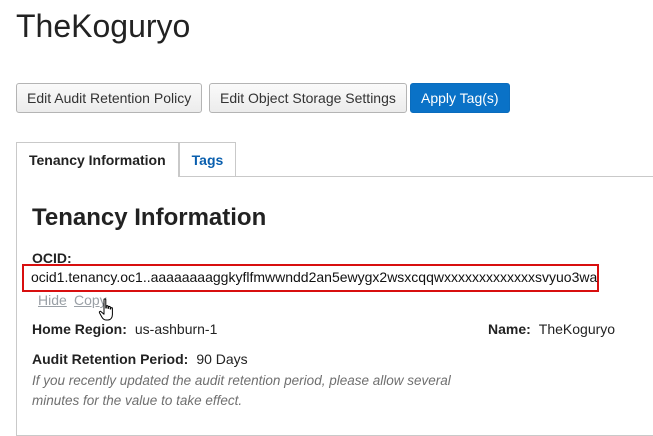 This screenshot has width=653, height=436. What do you see at coordinates (222, 359) in the screenshot?
I see `audit-retention-value: 90 Days` at bounding box center [222, 359].